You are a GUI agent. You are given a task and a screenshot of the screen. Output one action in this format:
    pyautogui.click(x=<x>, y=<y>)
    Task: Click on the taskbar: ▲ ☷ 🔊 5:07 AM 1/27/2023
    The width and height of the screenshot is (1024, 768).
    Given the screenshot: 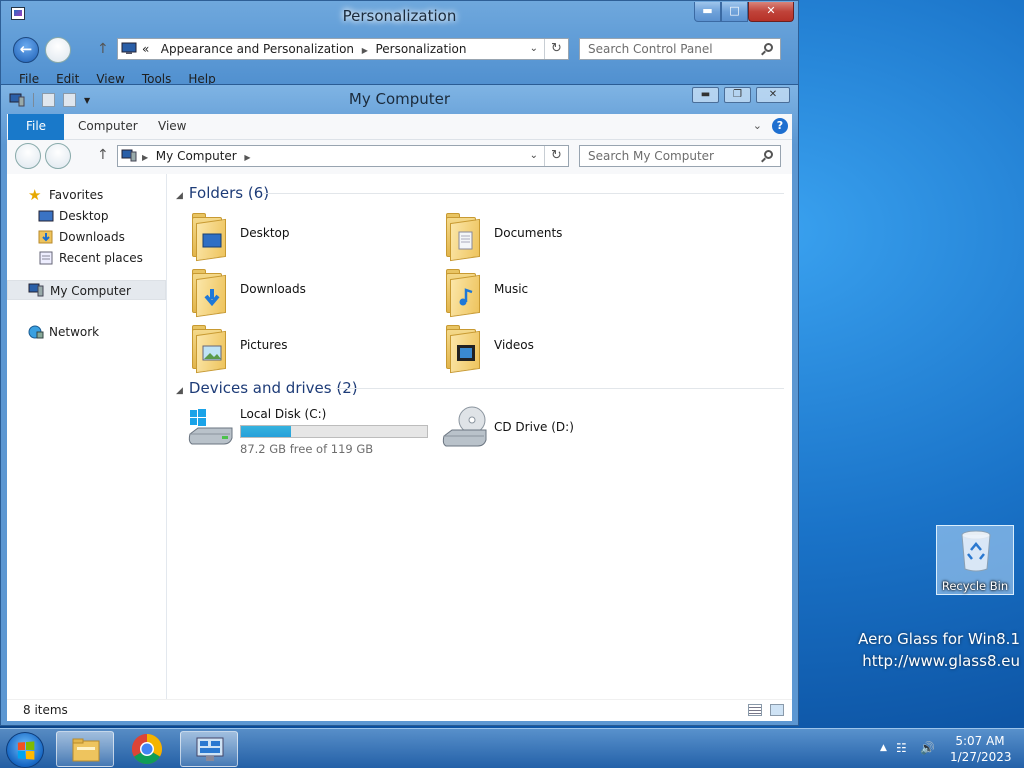 What is the action you would take?
    pyautogui.click(x=512, y=748)
    